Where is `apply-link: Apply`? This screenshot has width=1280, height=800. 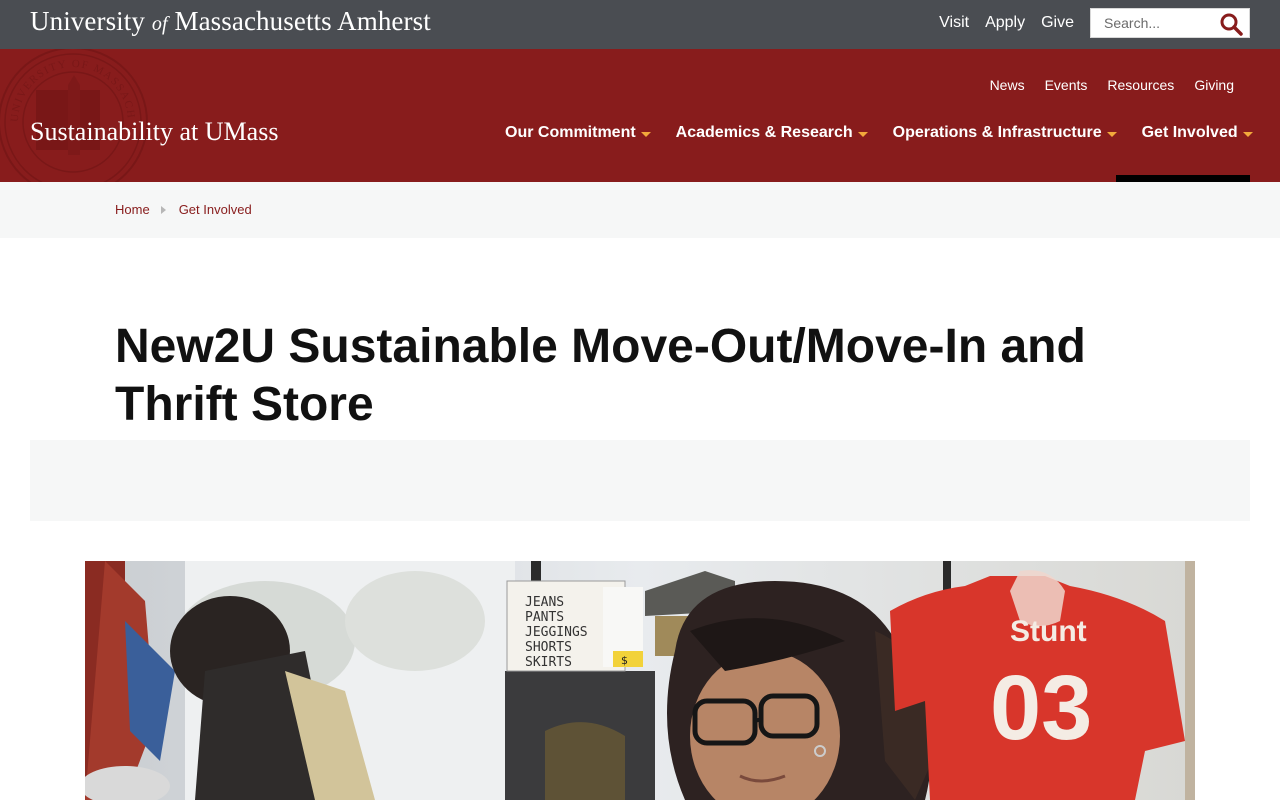
apply-link: Apply is located at coordinates (1005, 23).